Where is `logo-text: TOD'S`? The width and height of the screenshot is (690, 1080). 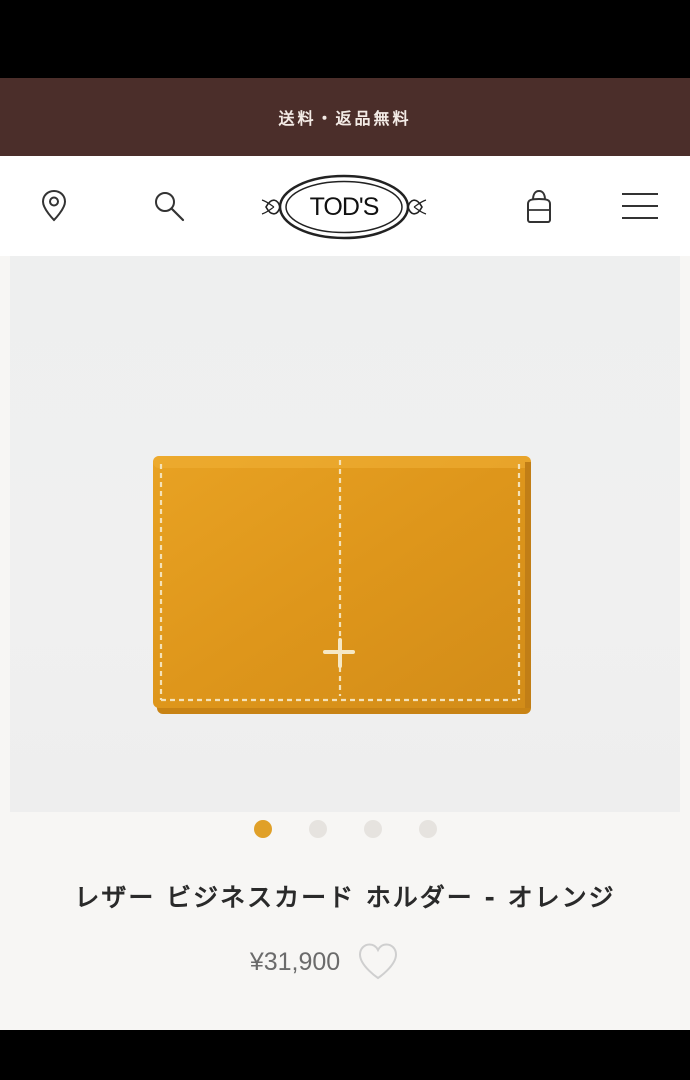
logo-text: TOD'S is located at coordinates (344, 206).